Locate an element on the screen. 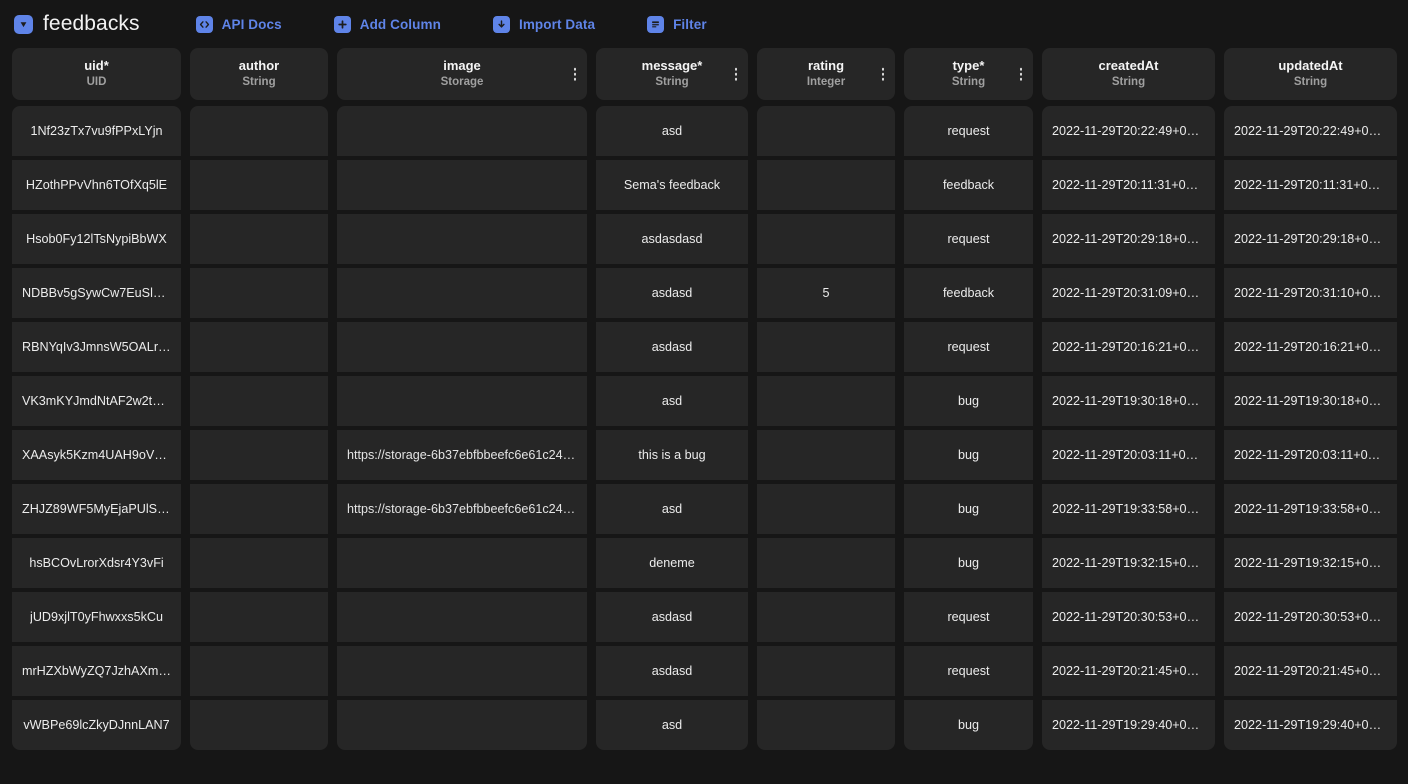  table-cell-createdAt: 2022-11-29T19:32:15+03:00 is located at coordinates (1128, 563).